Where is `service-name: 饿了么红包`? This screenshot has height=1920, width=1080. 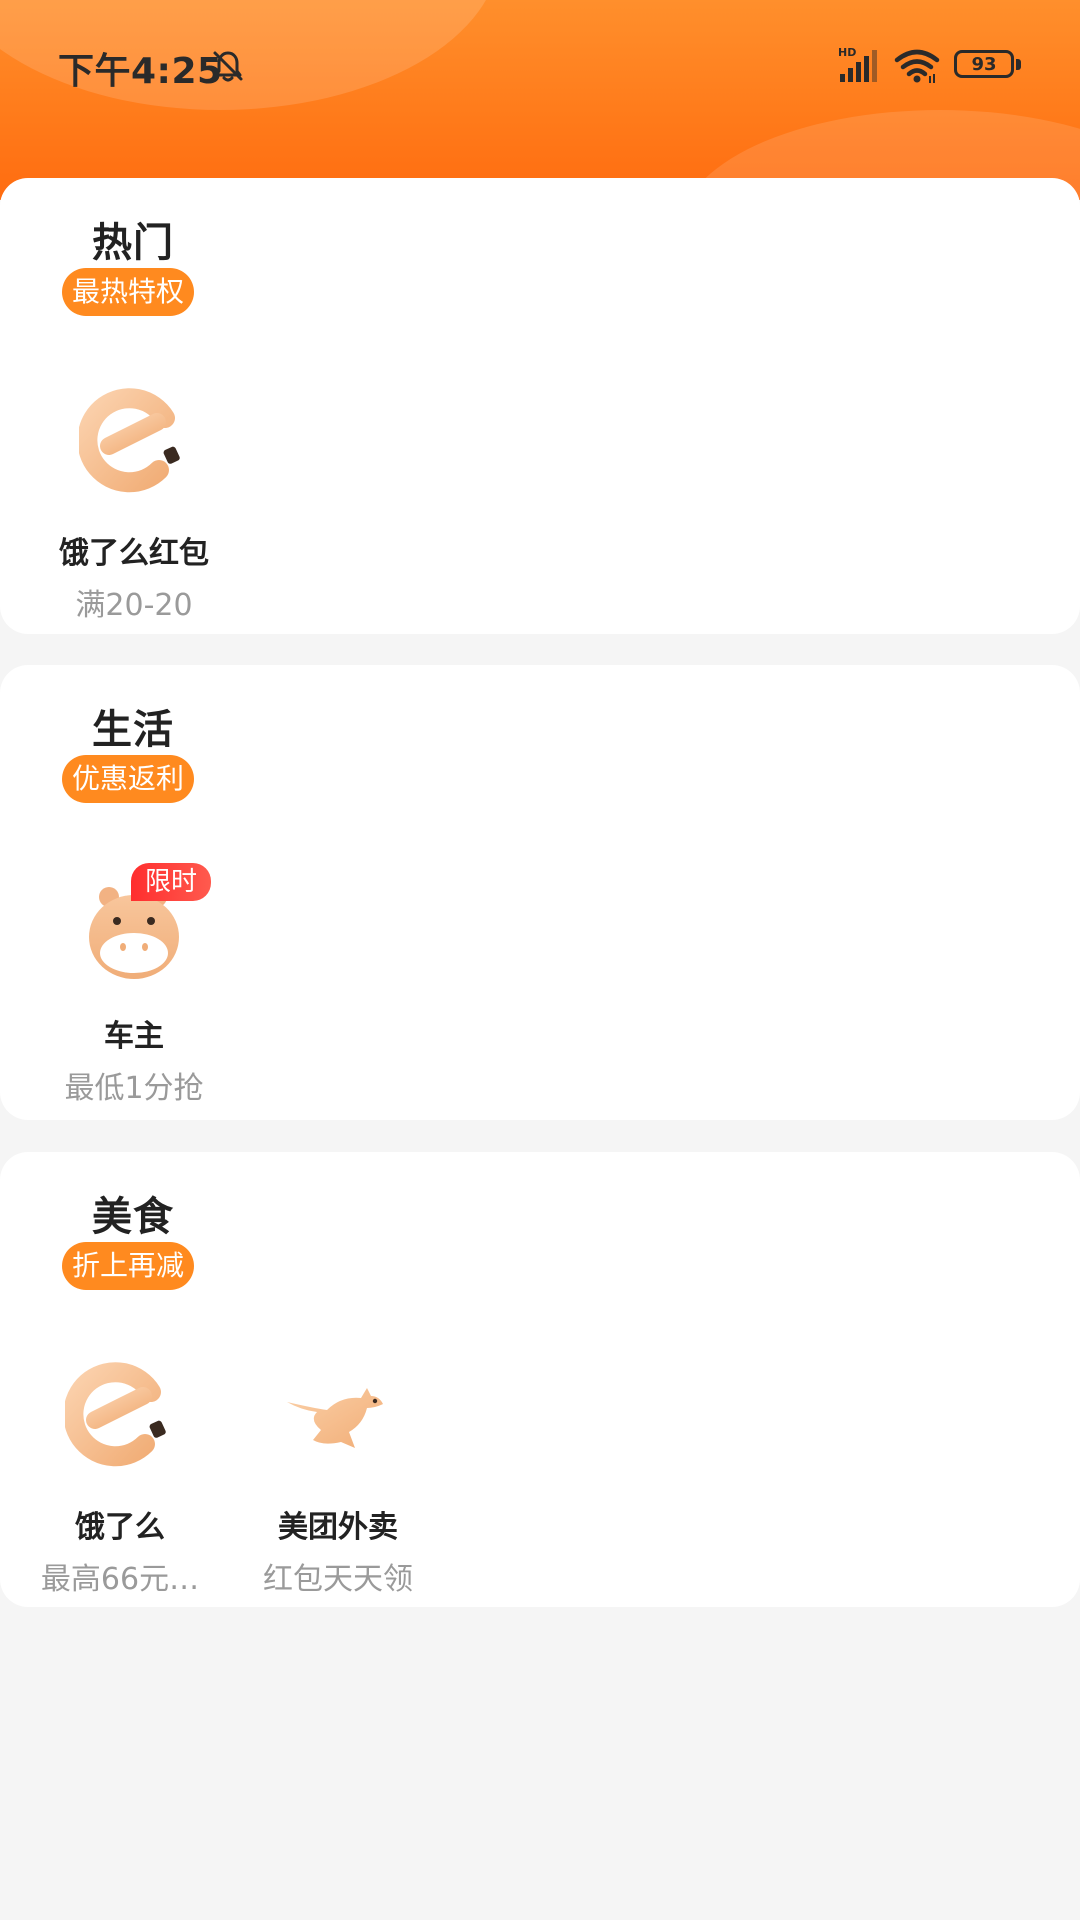 service-name: 饿了么红包 is located at coordinates (134, 553).